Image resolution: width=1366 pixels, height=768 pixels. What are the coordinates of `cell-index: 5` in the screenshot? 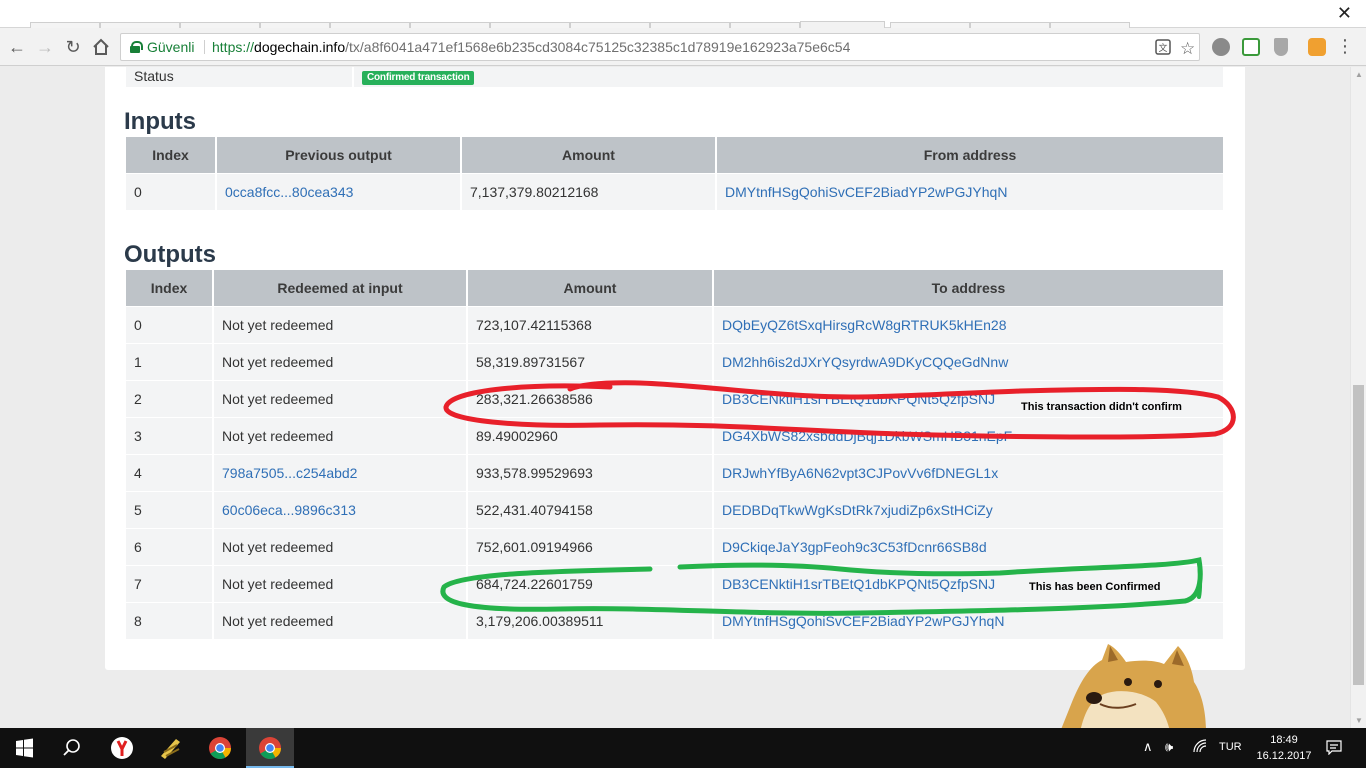 It's located at (170, 510).